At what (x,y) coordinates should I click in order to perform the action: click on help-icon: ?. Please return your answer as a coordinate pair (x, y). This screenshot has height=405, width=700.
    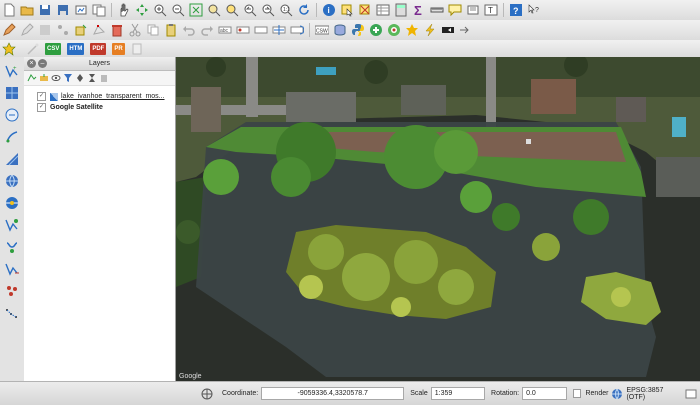
    Looking at the image, I should click on (516, 10).